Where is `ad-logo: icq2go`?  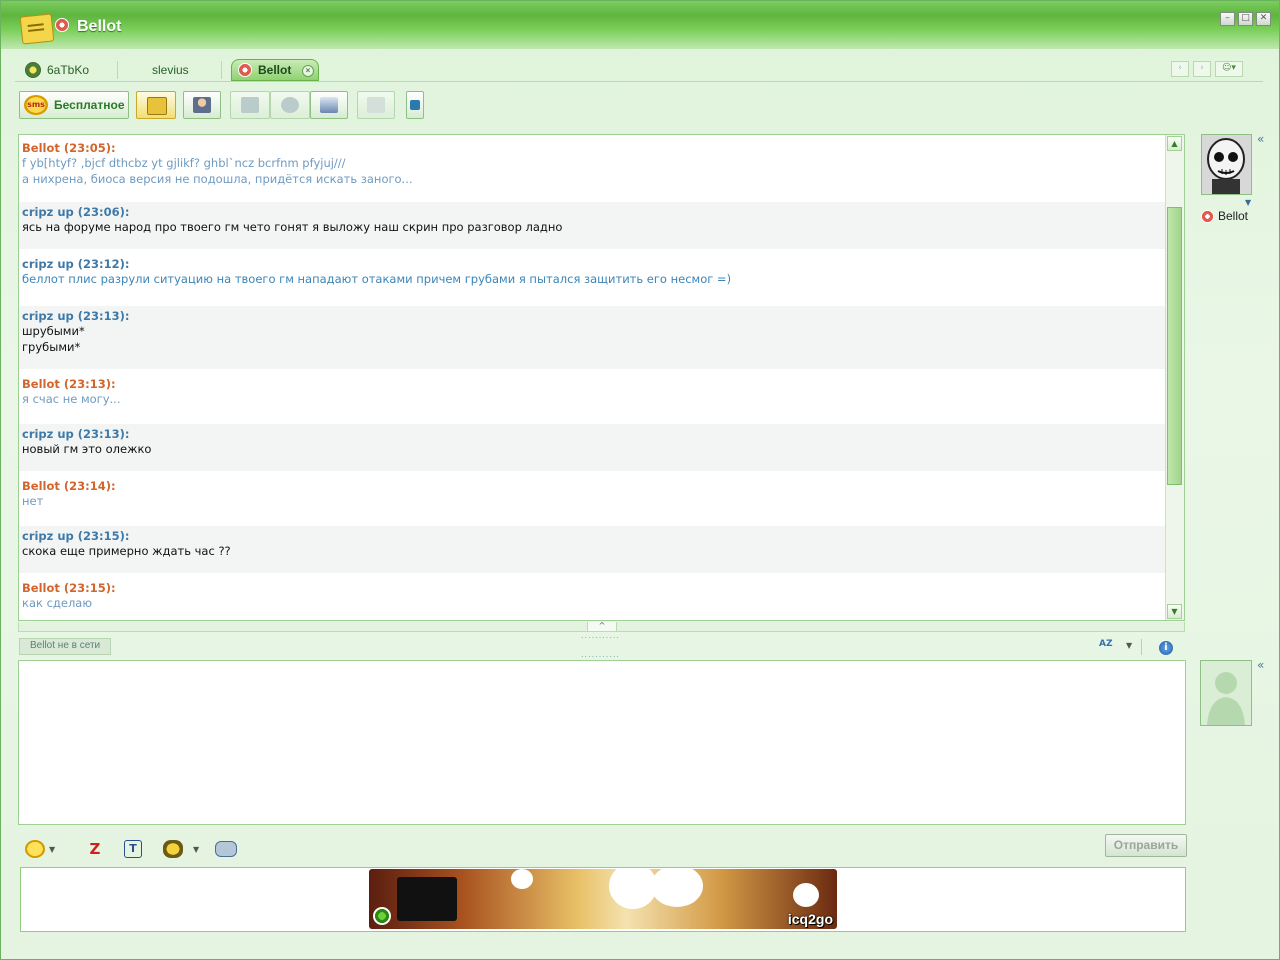 ad-logo: icq2go is located at coordinates (810, 919).